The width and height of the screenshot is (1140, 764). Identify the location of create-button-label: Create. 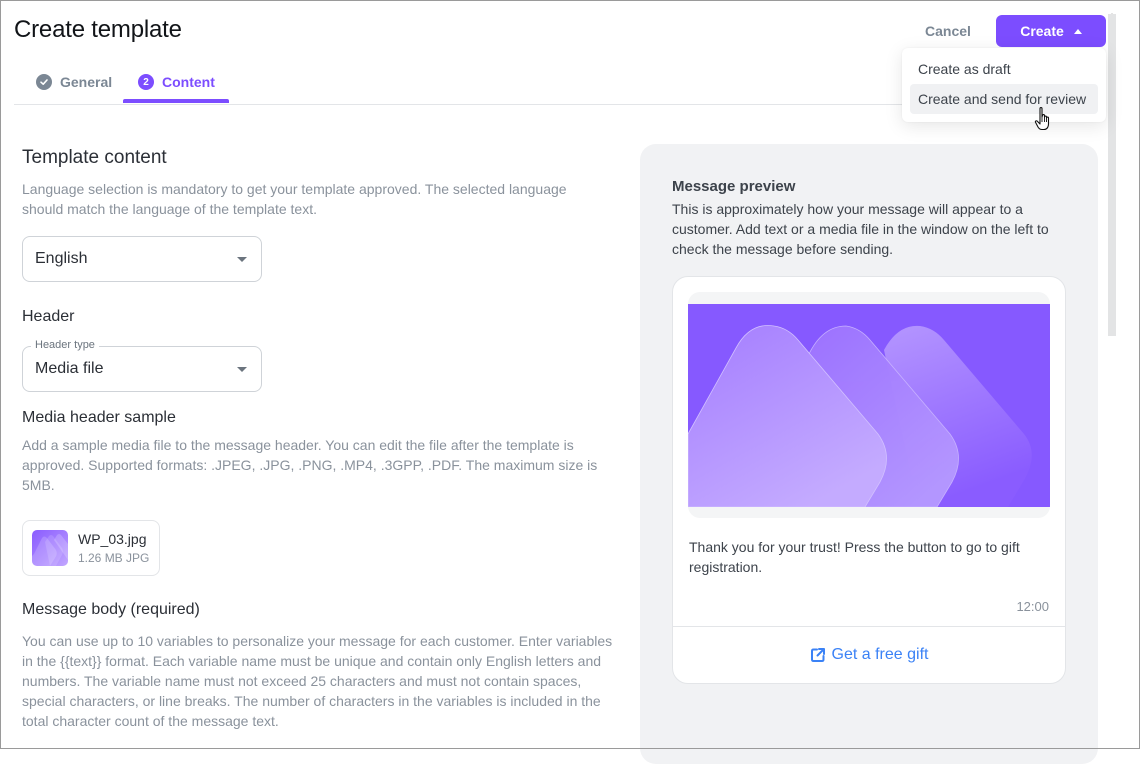
(1042, 31).